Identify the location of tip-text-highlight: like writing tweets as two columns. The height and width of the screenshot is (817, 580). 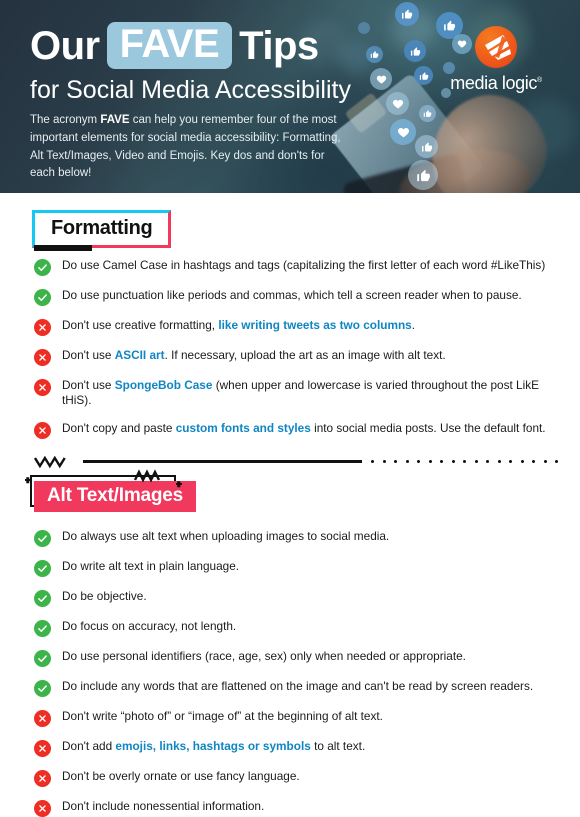
(315, 325).